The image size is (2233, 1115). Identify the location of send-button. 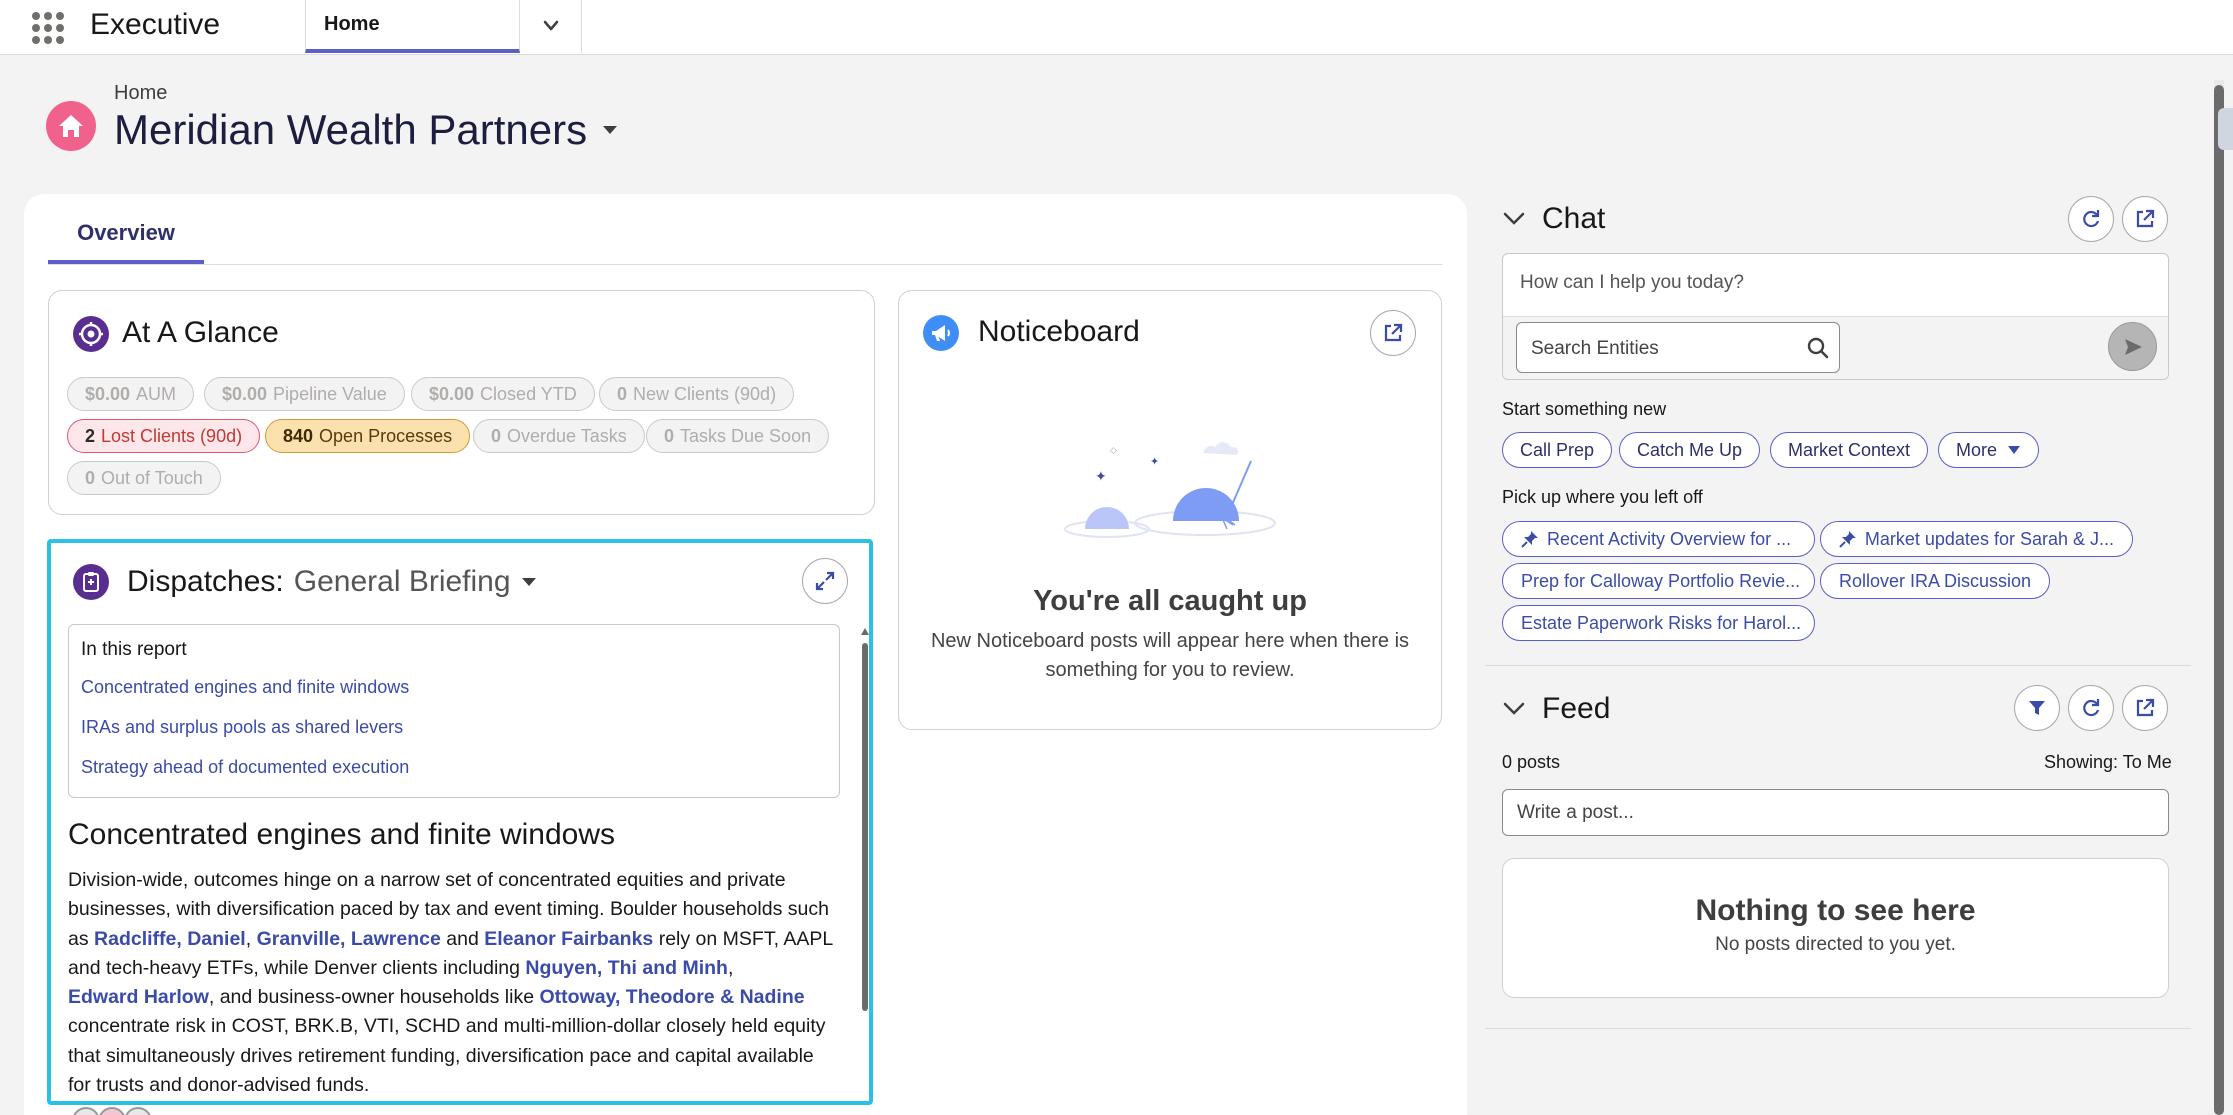
(2132, 346).